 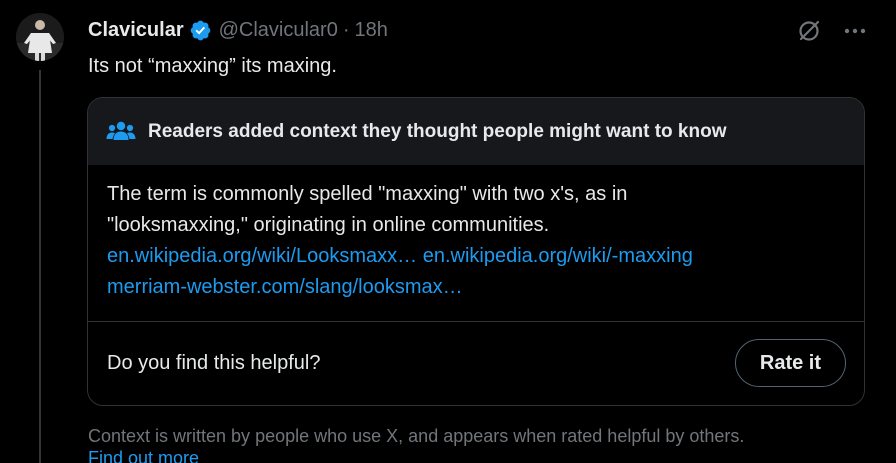 What do you see at coordinates (790, 363) in the screenshot?
I see `rate-it-button: Rate it` at bounding box center [790, 363].